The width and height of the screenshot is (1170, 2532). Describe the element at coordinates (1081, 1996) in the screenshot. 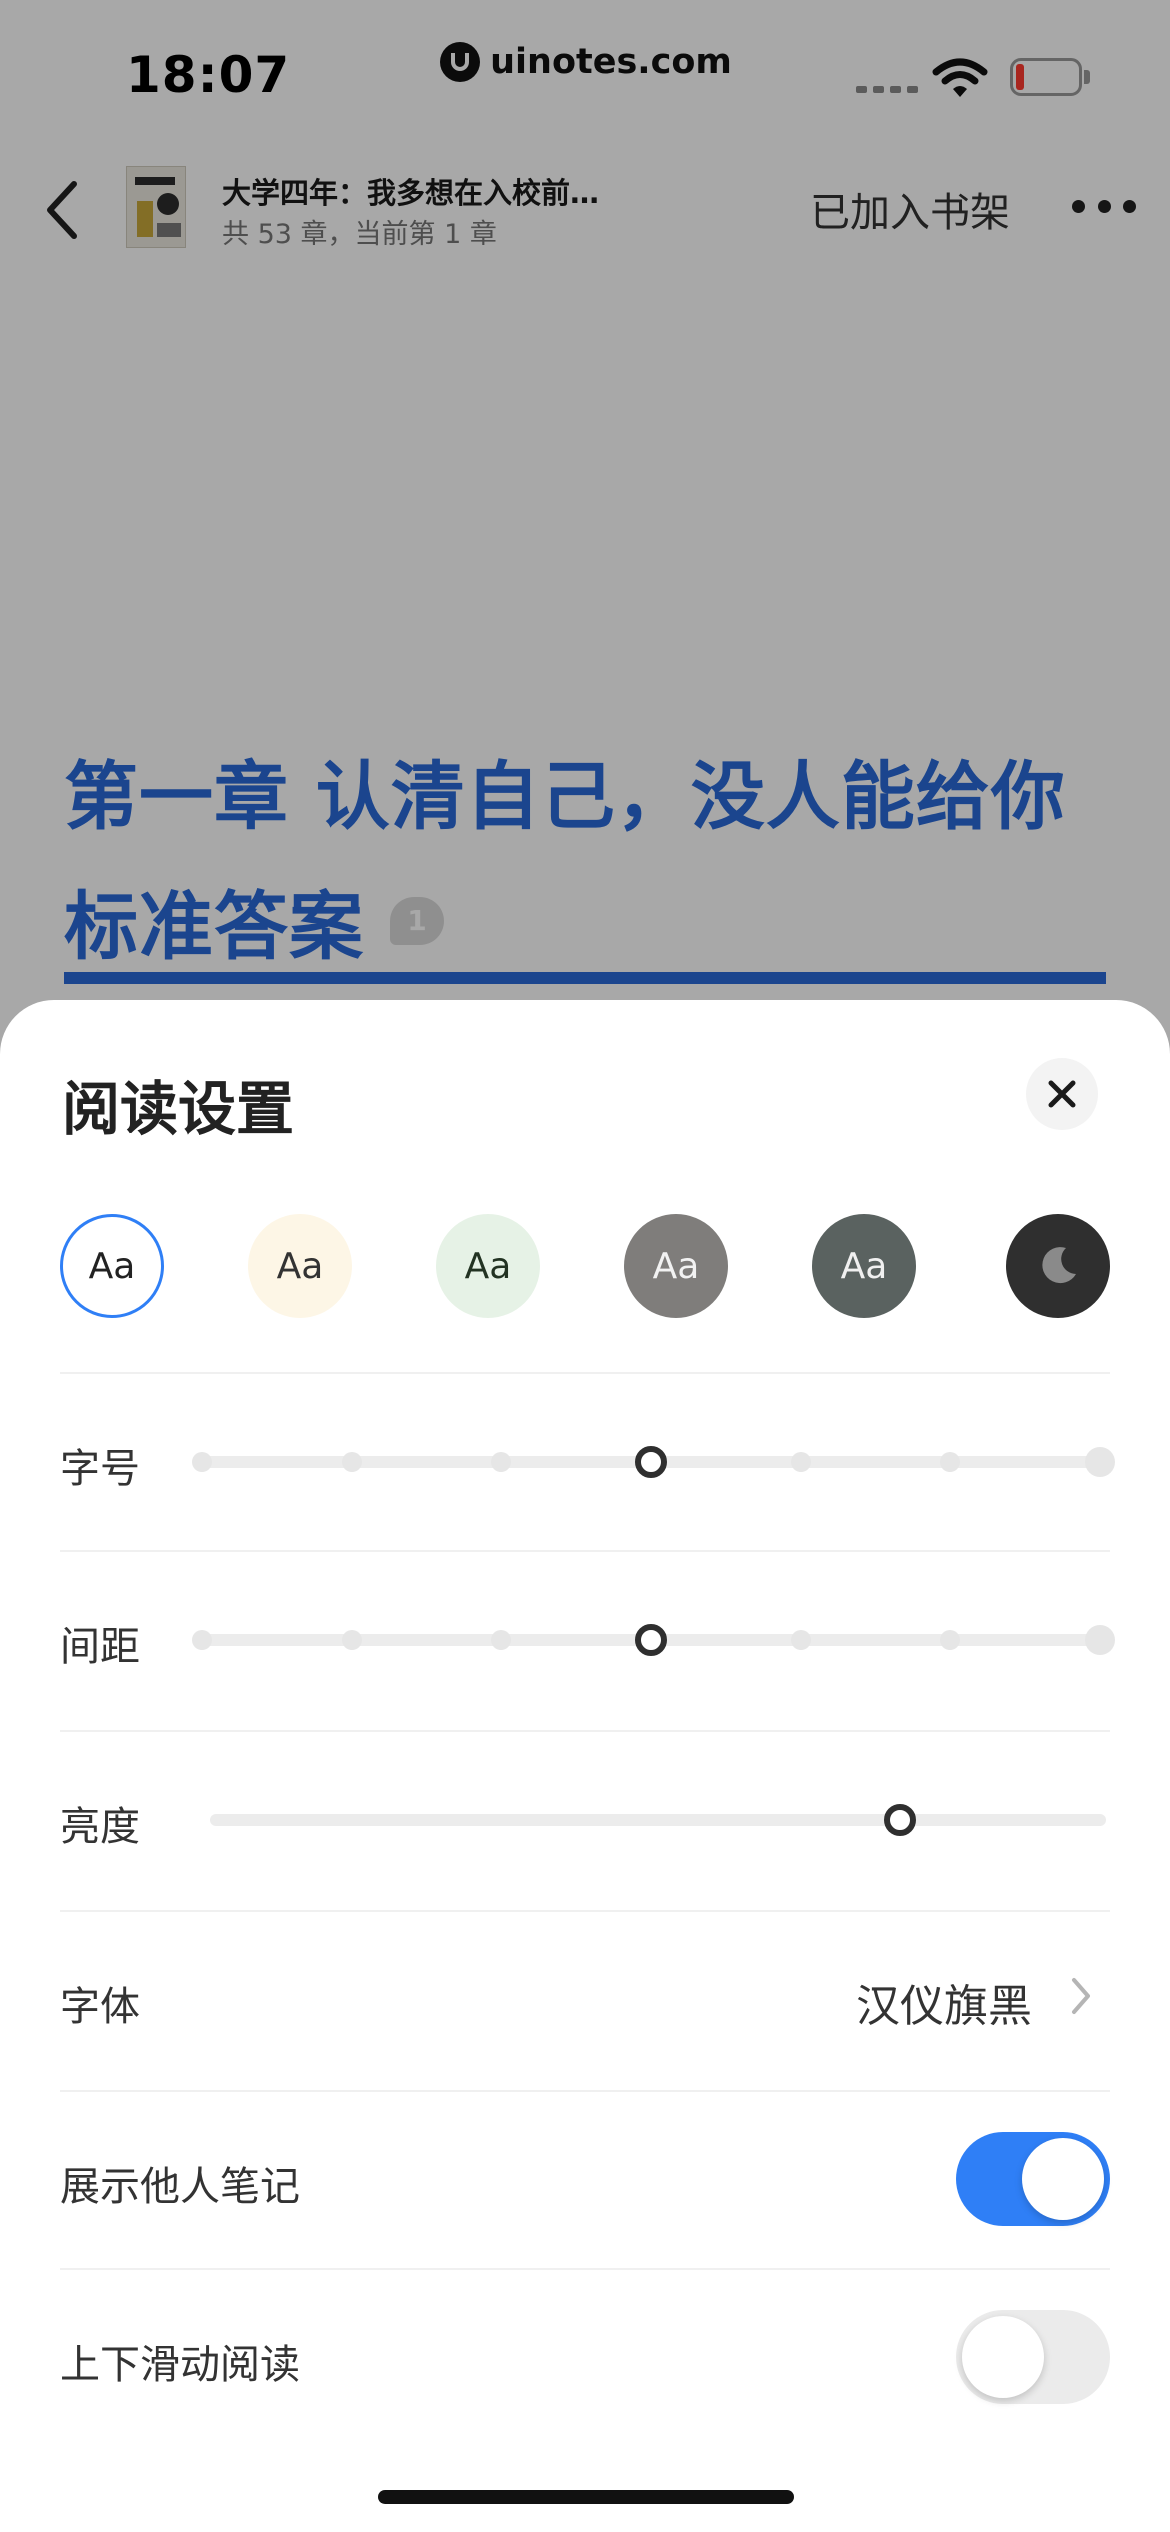

I see `chevron-right-icon` at that location.